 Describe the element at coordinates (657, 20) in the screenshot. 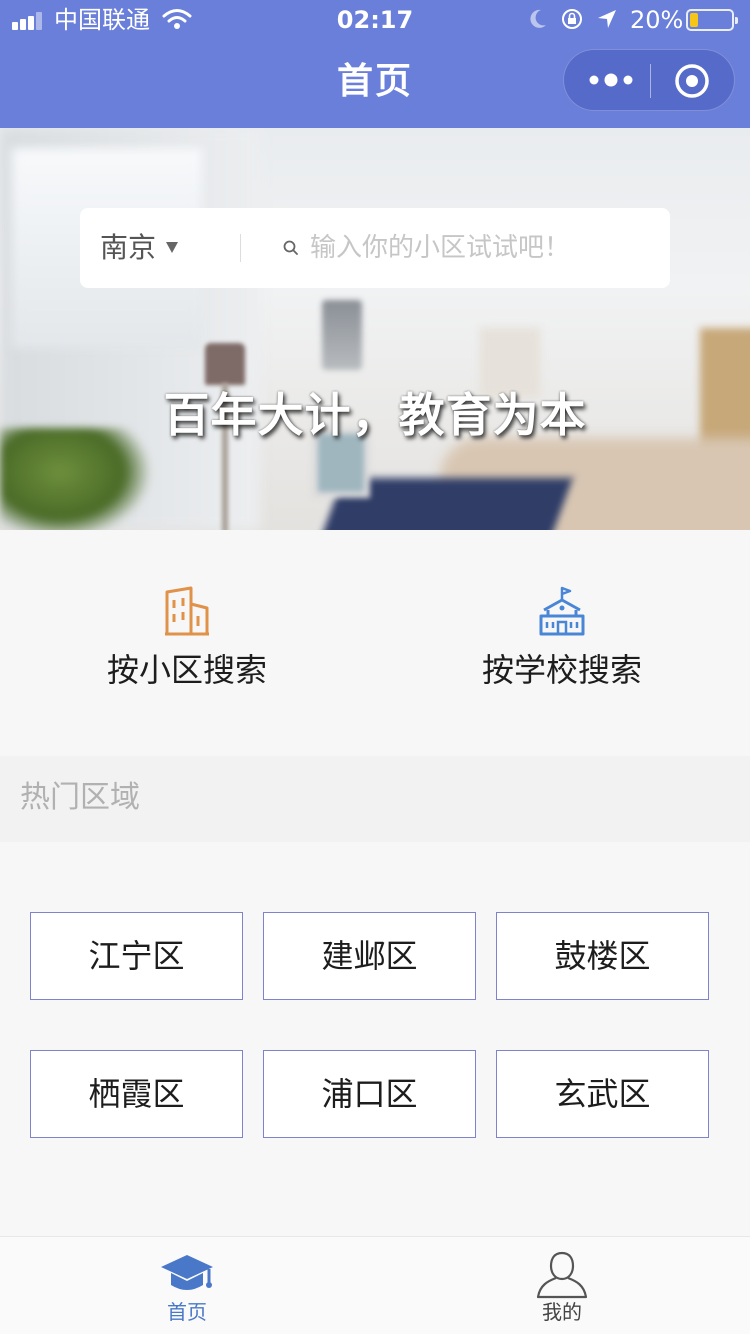

I see `battery-percent: 20%` at that location.